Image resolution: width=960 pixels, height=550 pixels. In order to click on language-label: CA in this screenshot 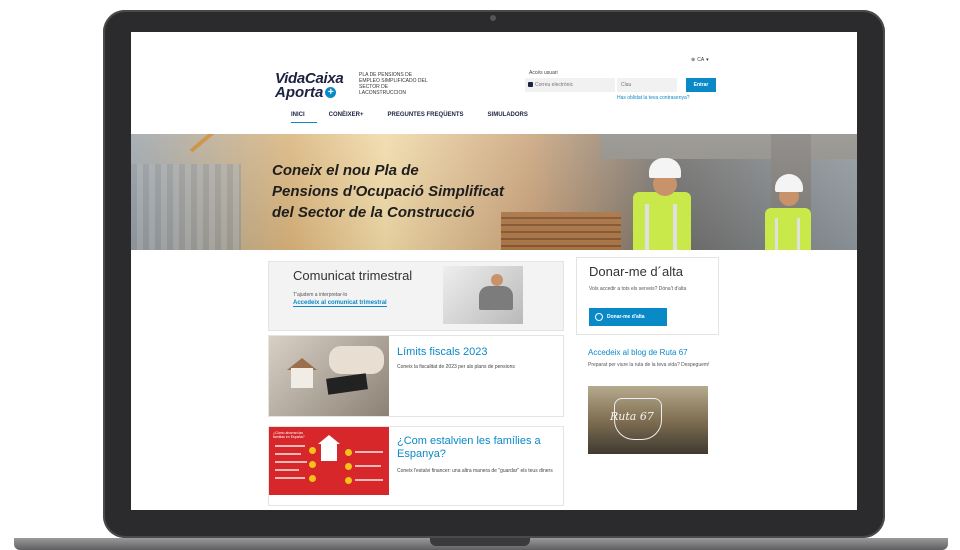, I will do `click(701, 60)`.